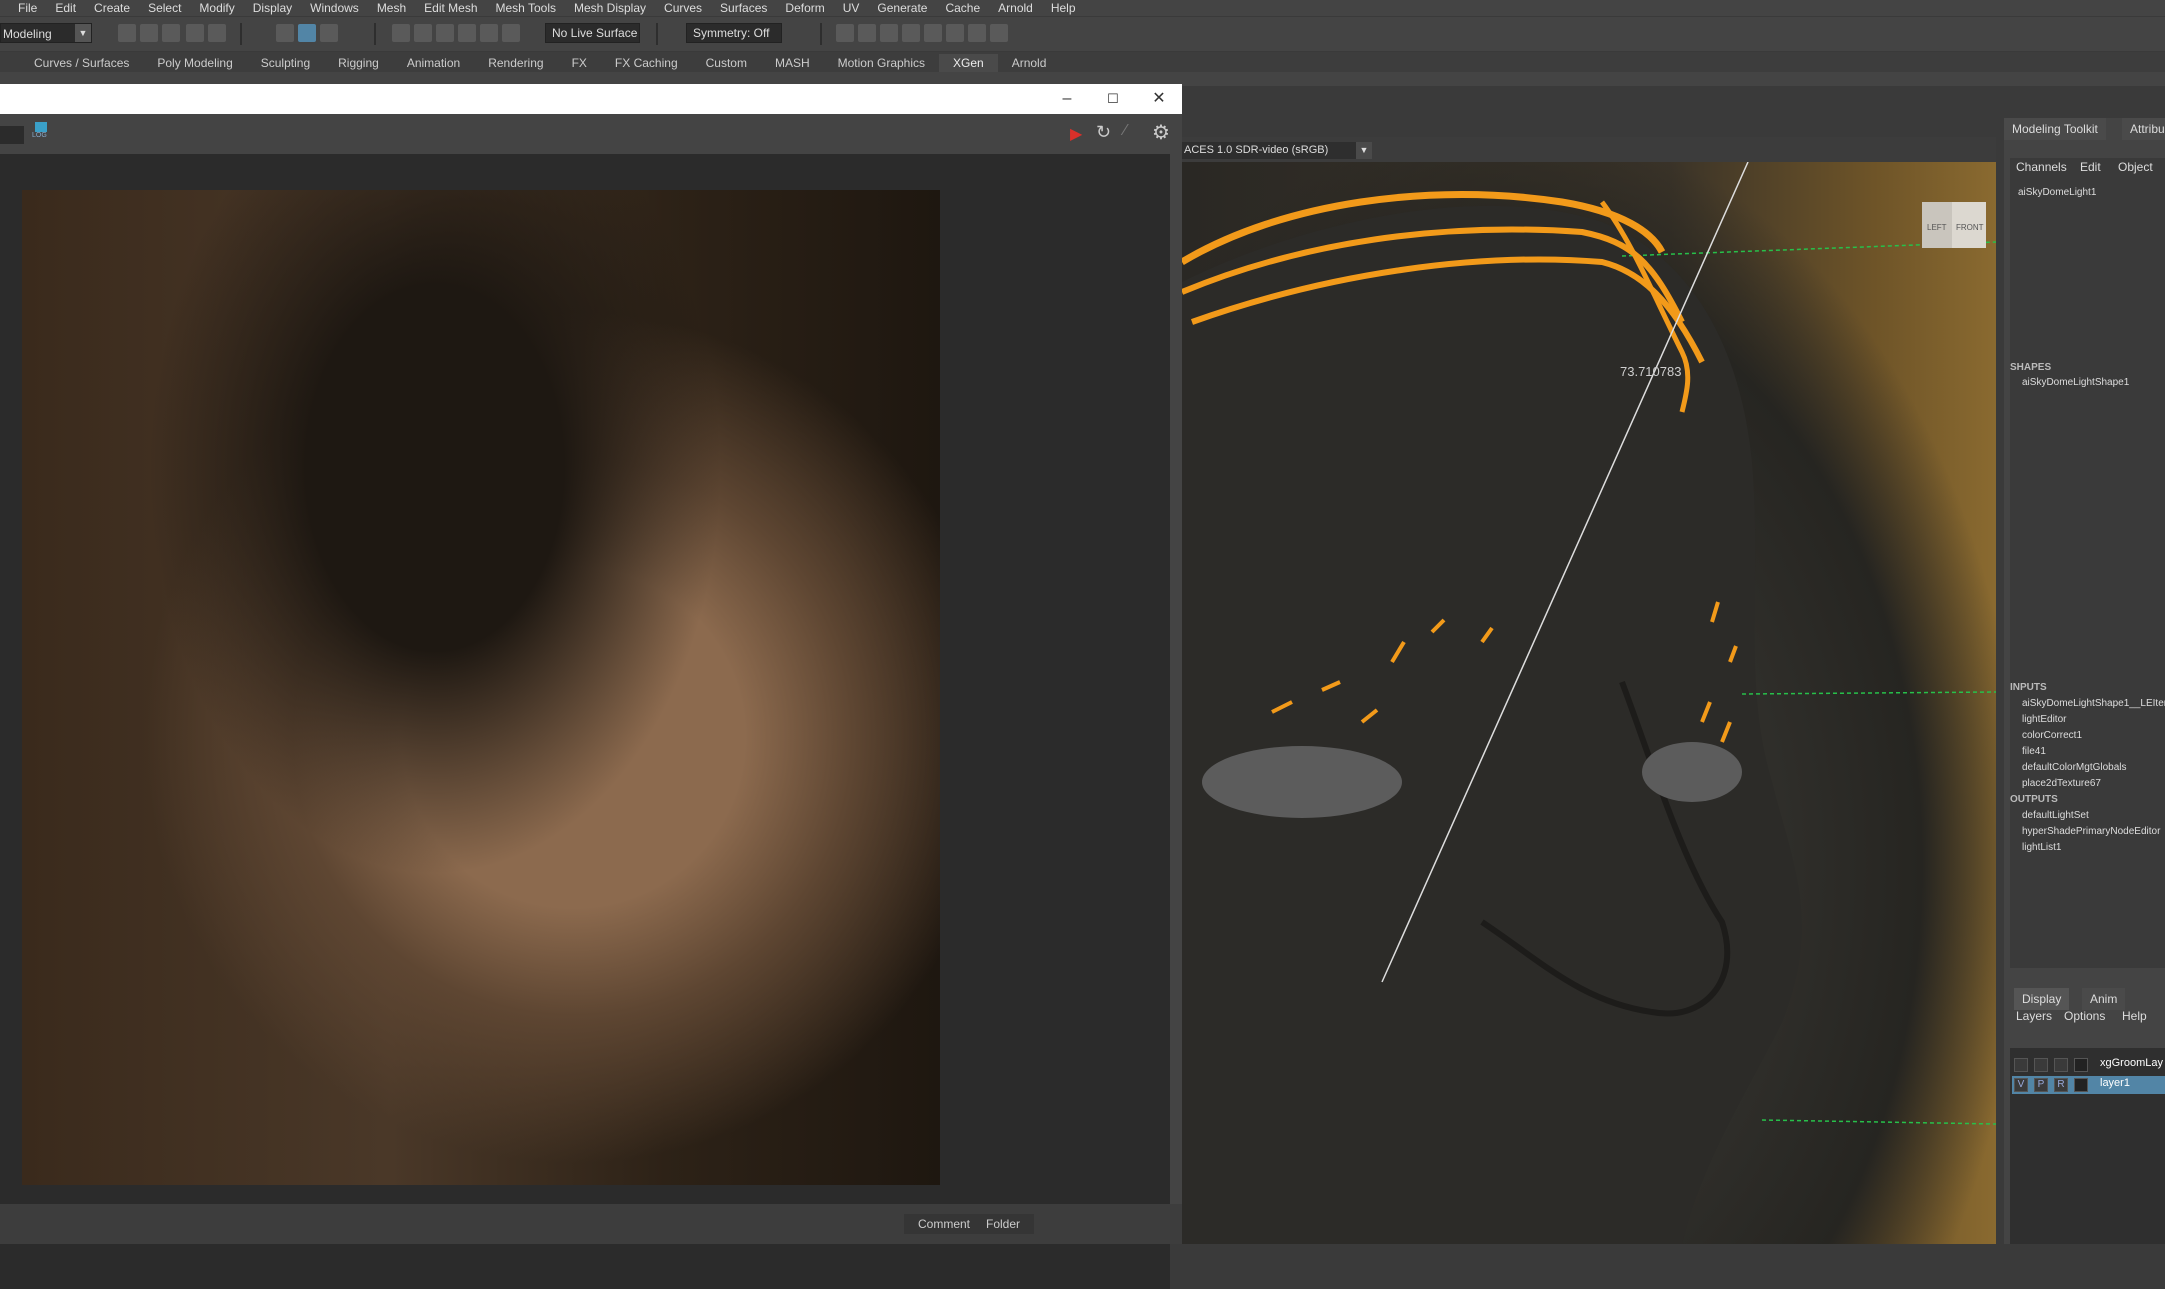  Describe the element at coordinates (423, 33) in the screenshot. I see `snap-to-curve-icon` at that location.